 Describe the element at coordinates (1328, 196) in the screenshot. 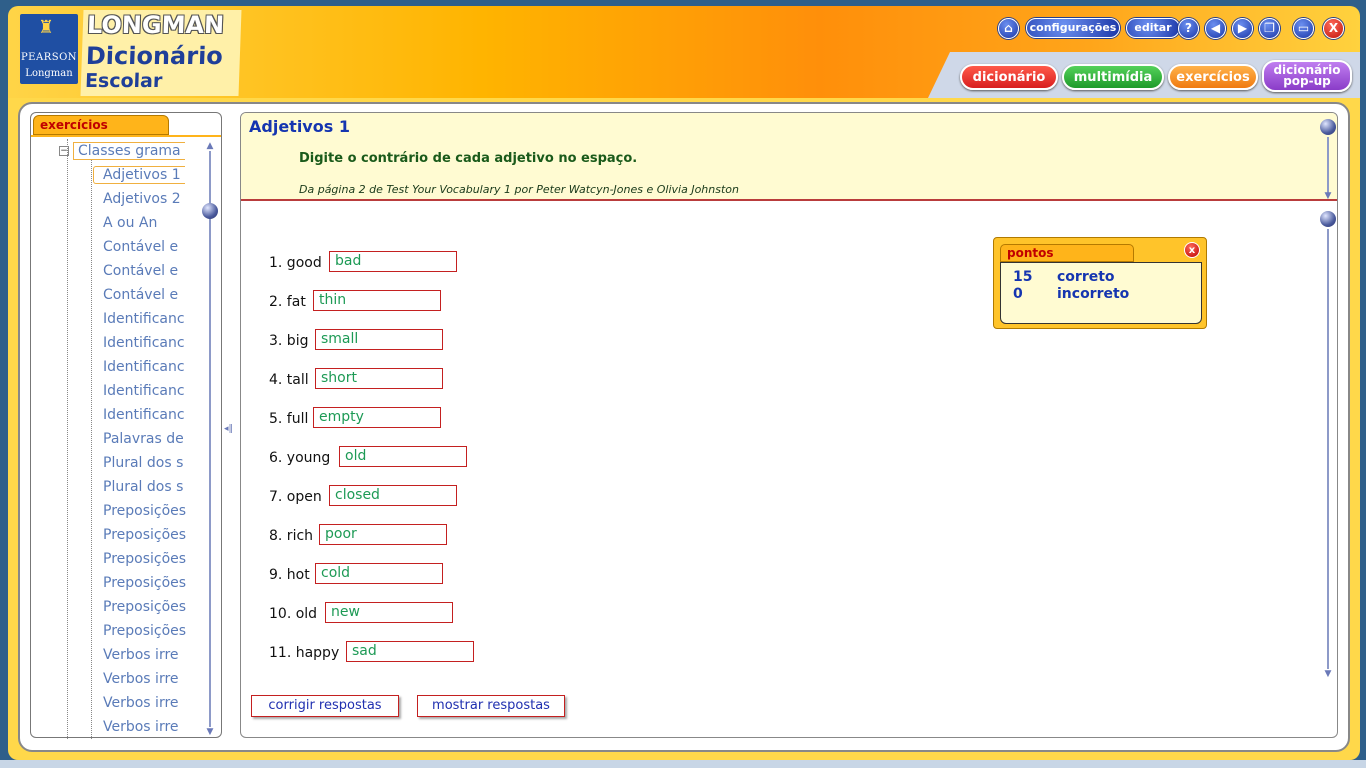

I see `header-scroll-down-icon: ▼` at that location.